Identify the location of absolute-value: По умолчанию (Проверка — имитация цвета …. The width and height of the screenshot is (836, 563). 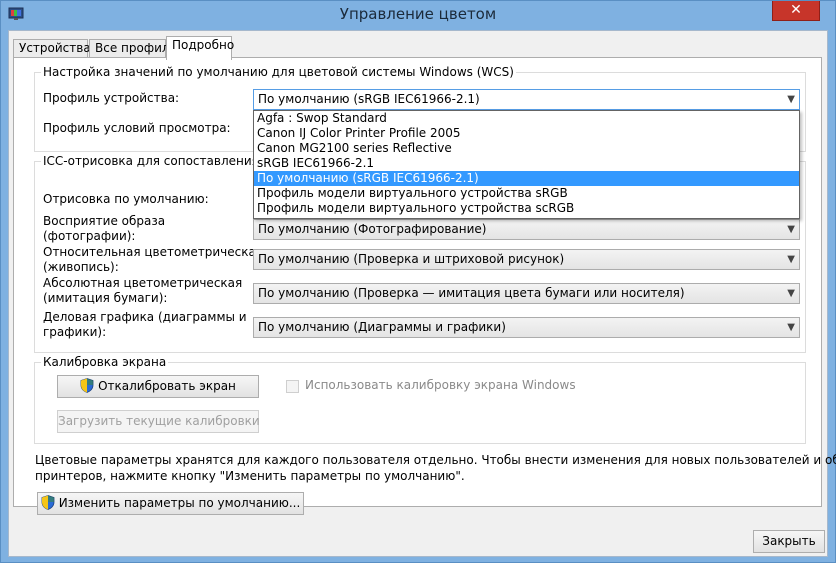
(471, 293).